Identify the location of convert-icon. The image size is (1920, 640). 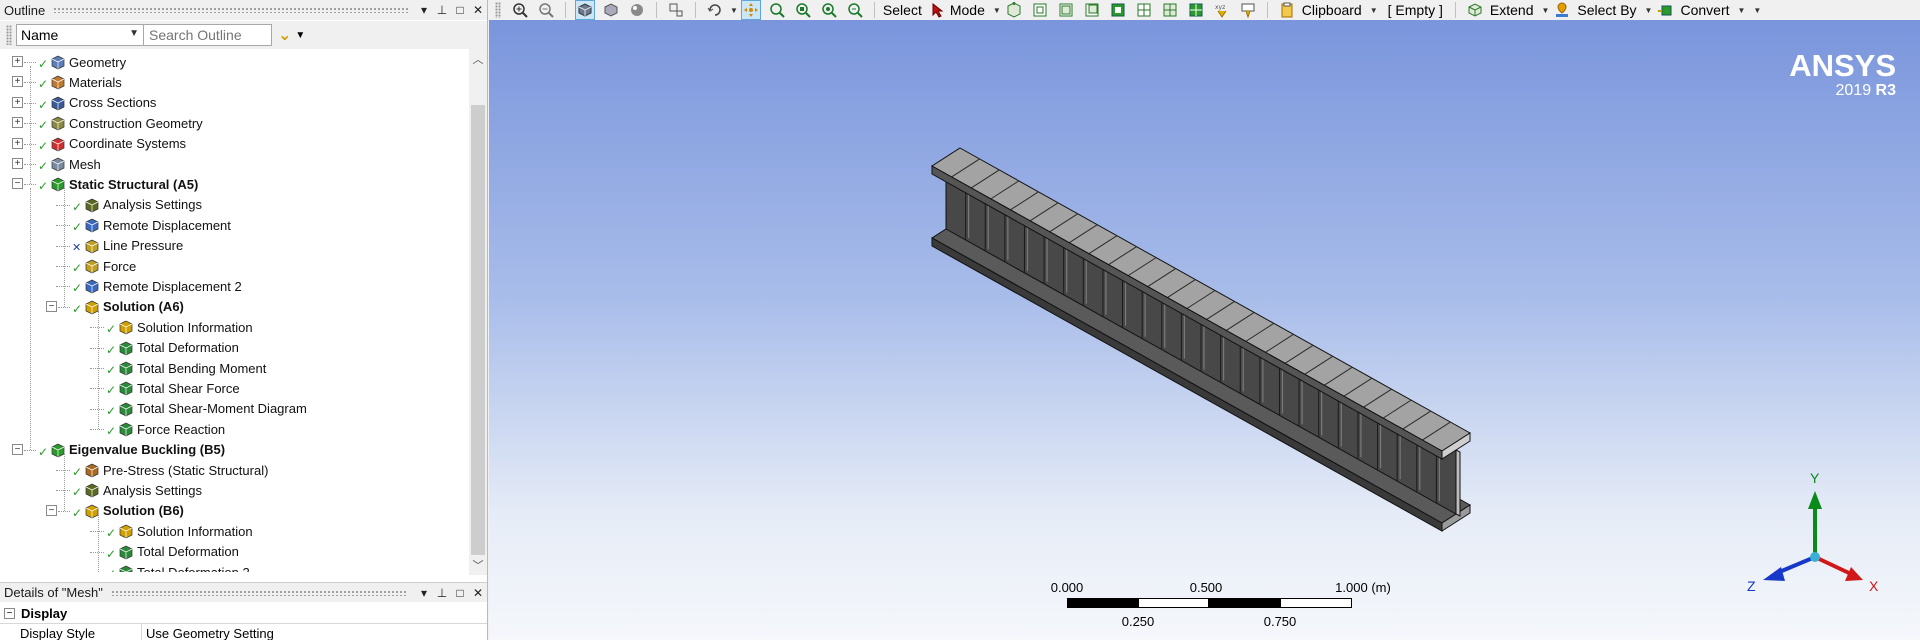
(1665, 10).